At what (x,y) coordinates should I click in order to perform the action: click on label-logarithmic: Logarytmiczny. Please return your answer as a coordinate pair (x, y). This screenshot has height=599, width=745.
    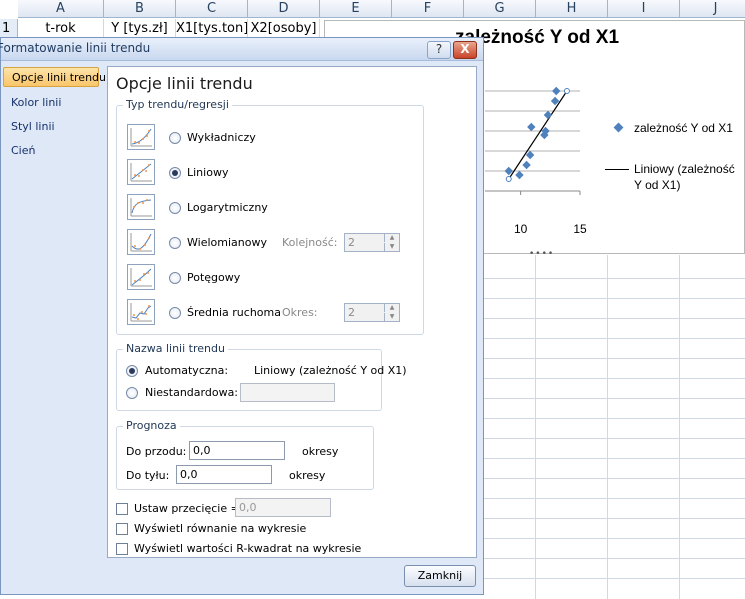
    Looking at the image, I should click on (227, 207).